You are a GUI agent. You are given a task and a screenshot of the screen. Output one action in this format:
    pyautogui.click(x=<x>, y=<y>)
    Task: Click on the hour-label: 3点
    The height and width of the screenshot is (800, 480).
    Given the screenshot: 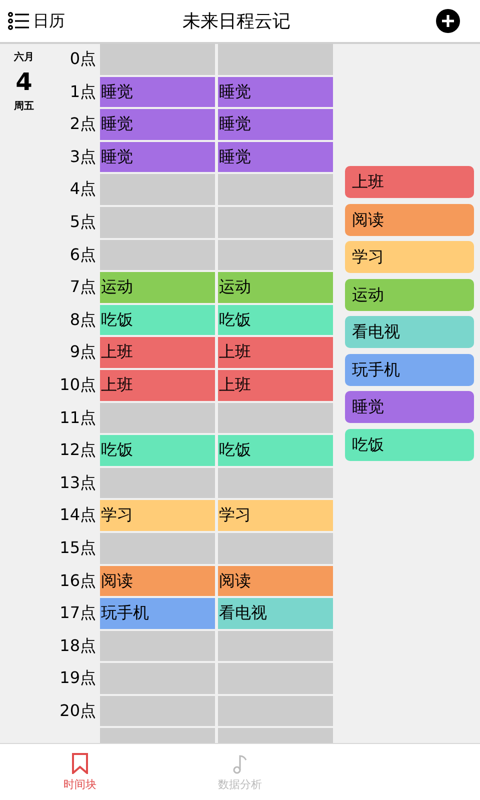 What is the action you would take?
    pyautogui.click(x=82, y=157)
    